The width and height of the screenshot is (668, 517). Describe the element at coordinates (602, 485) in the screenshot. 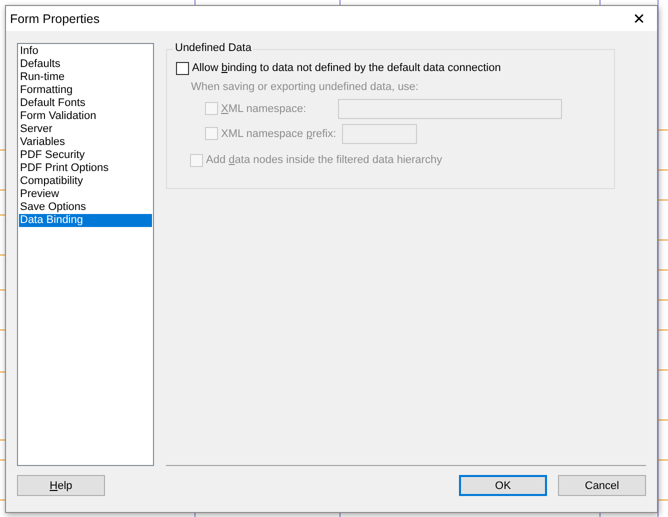

I see `cancel-button: Cancel` at that location.